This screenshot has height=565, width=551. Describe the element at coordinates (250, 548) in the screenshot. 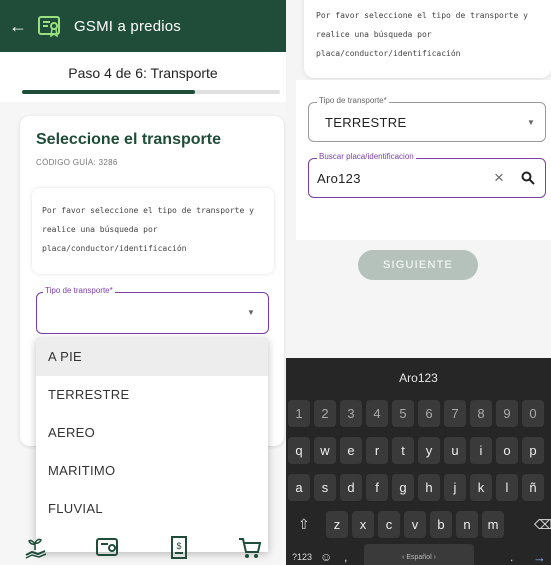

I see `cart-icon` at that location.